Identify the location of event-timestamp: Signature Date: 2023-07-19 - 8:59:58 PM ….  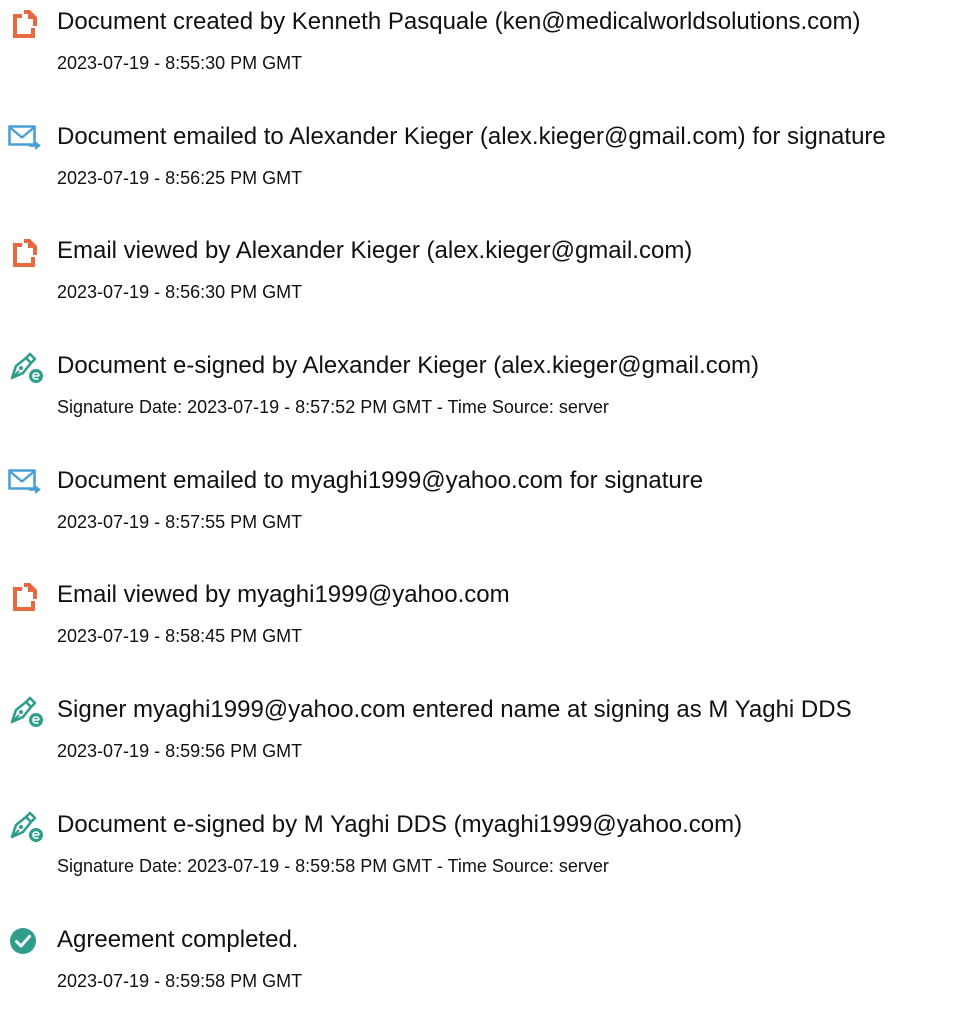
(333, 866).